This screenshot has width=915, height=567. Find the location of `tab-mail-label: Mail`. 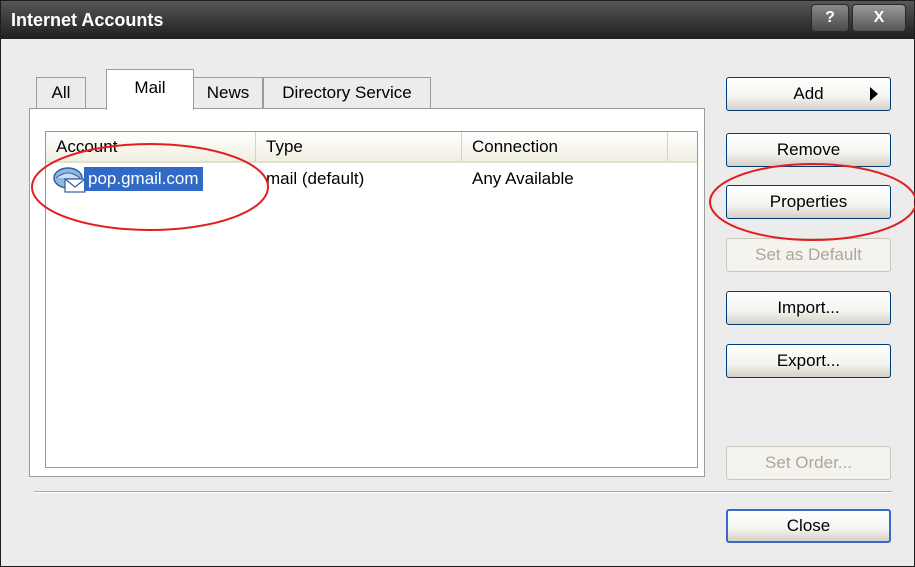

tab-mail-label: Mail is located at coordinates (150, 87).